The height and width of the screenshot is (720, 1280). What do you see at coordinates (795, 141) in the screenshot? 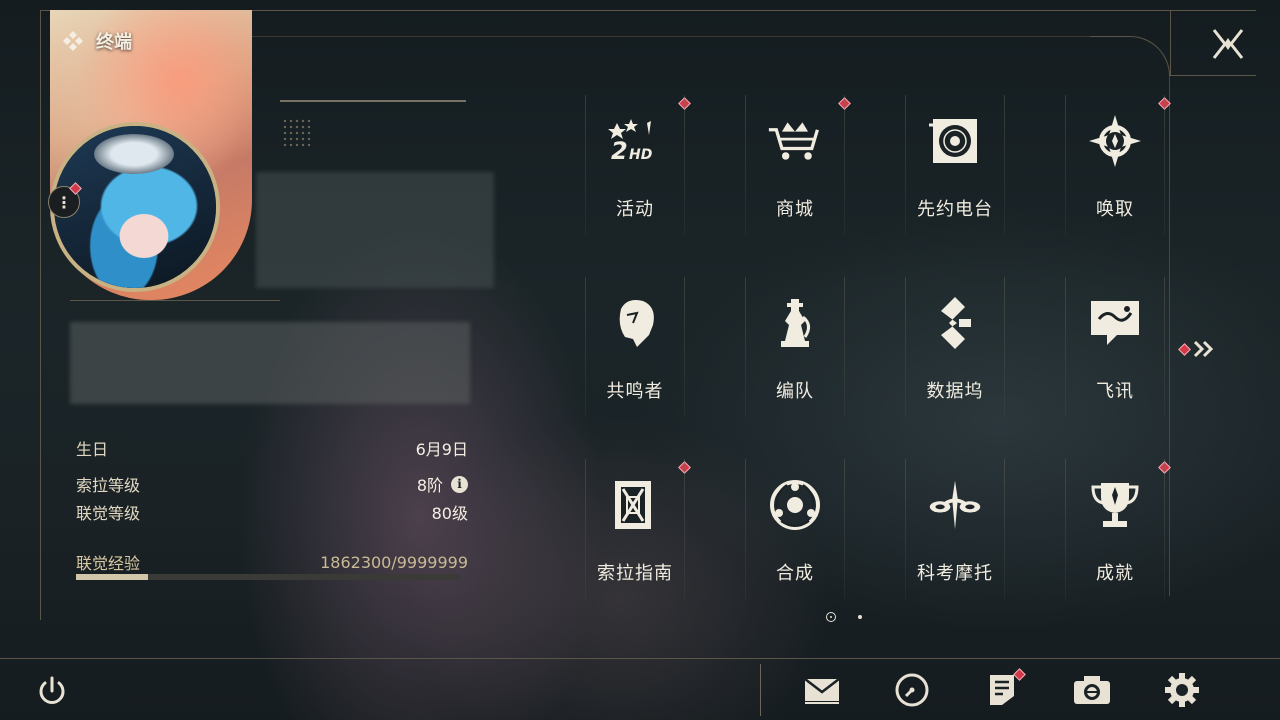
I see `shop-crown-cart-icon` at bounding box center [795, 141].